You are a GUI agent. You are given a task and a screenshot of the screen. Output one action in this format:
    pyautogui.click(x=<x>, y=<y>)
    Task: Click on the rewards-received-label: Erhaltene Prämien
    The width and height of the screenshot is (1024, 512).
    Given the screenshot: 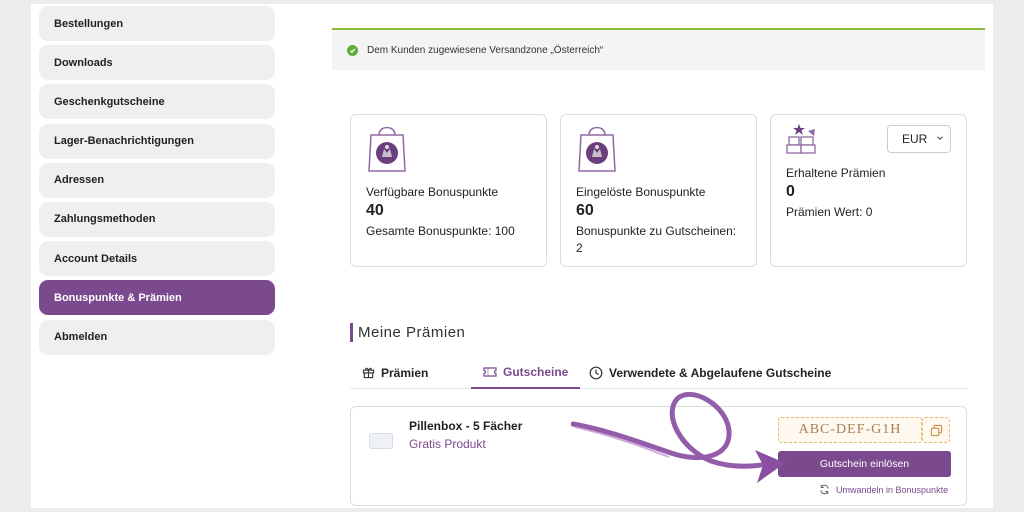 What is the action you would take?
    pyautogui.click(x=836, y=173)
    